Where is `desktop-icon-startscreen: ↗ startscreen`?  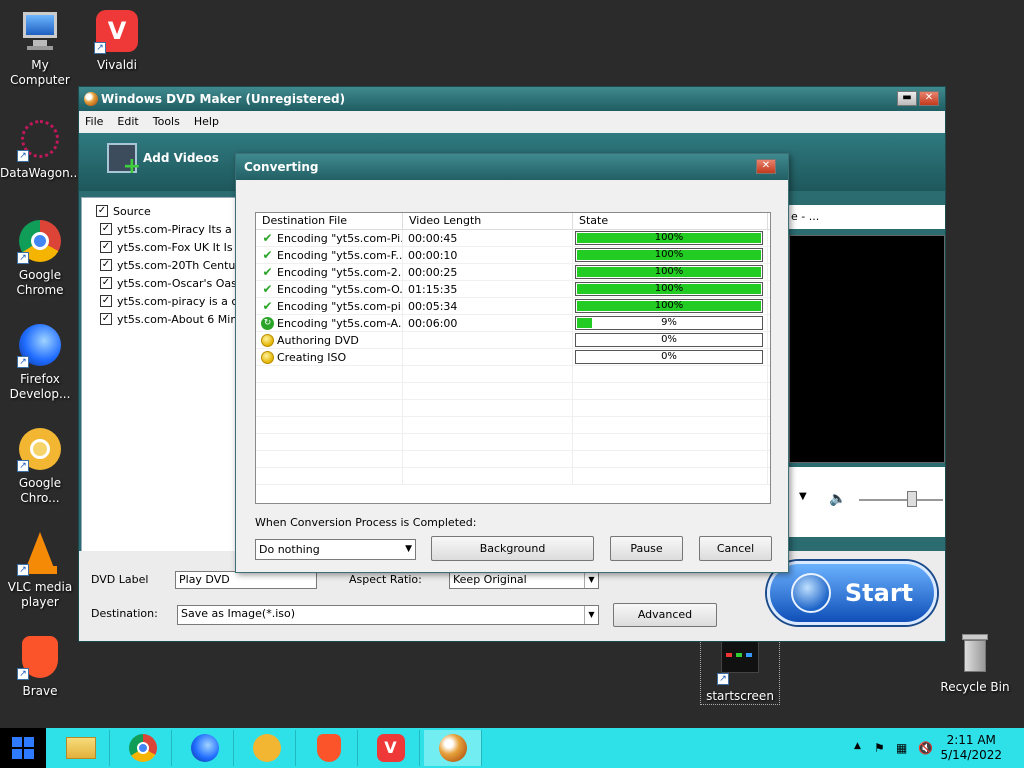 desktop-icon-startscreen: ↗ startscreen is located at coordinates (740, 671).